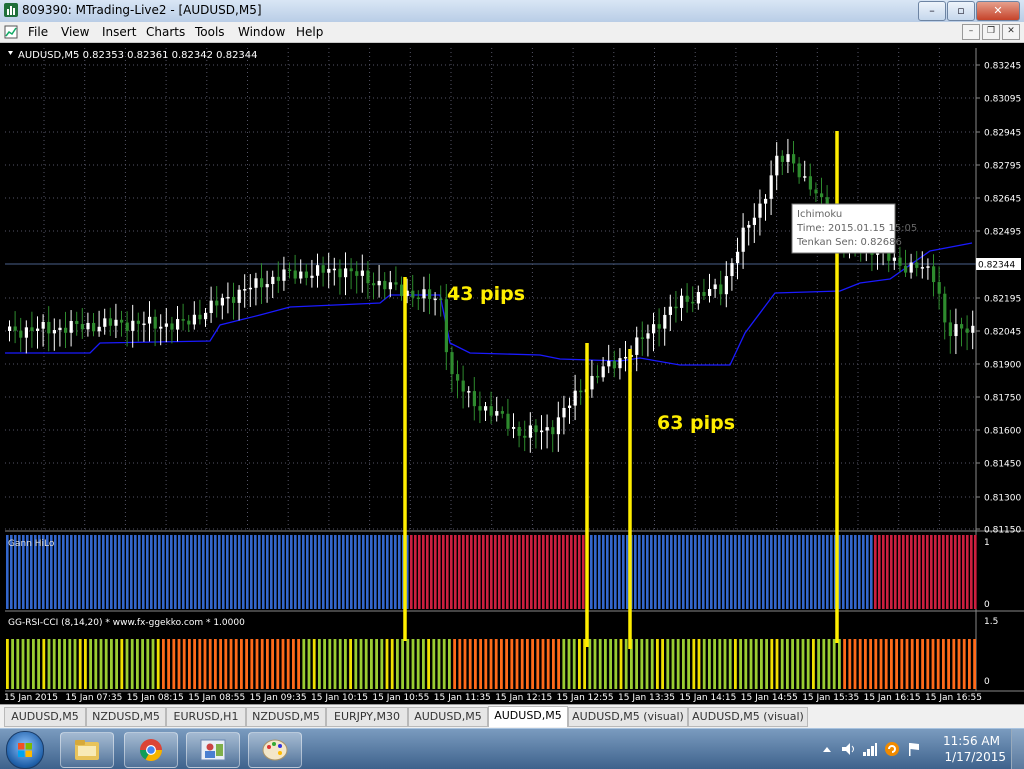  Describe the element at coordinates (856, 228) in the screenshot. I see `tooltip-time: Time: 2015.01.15 15:05` at that location.